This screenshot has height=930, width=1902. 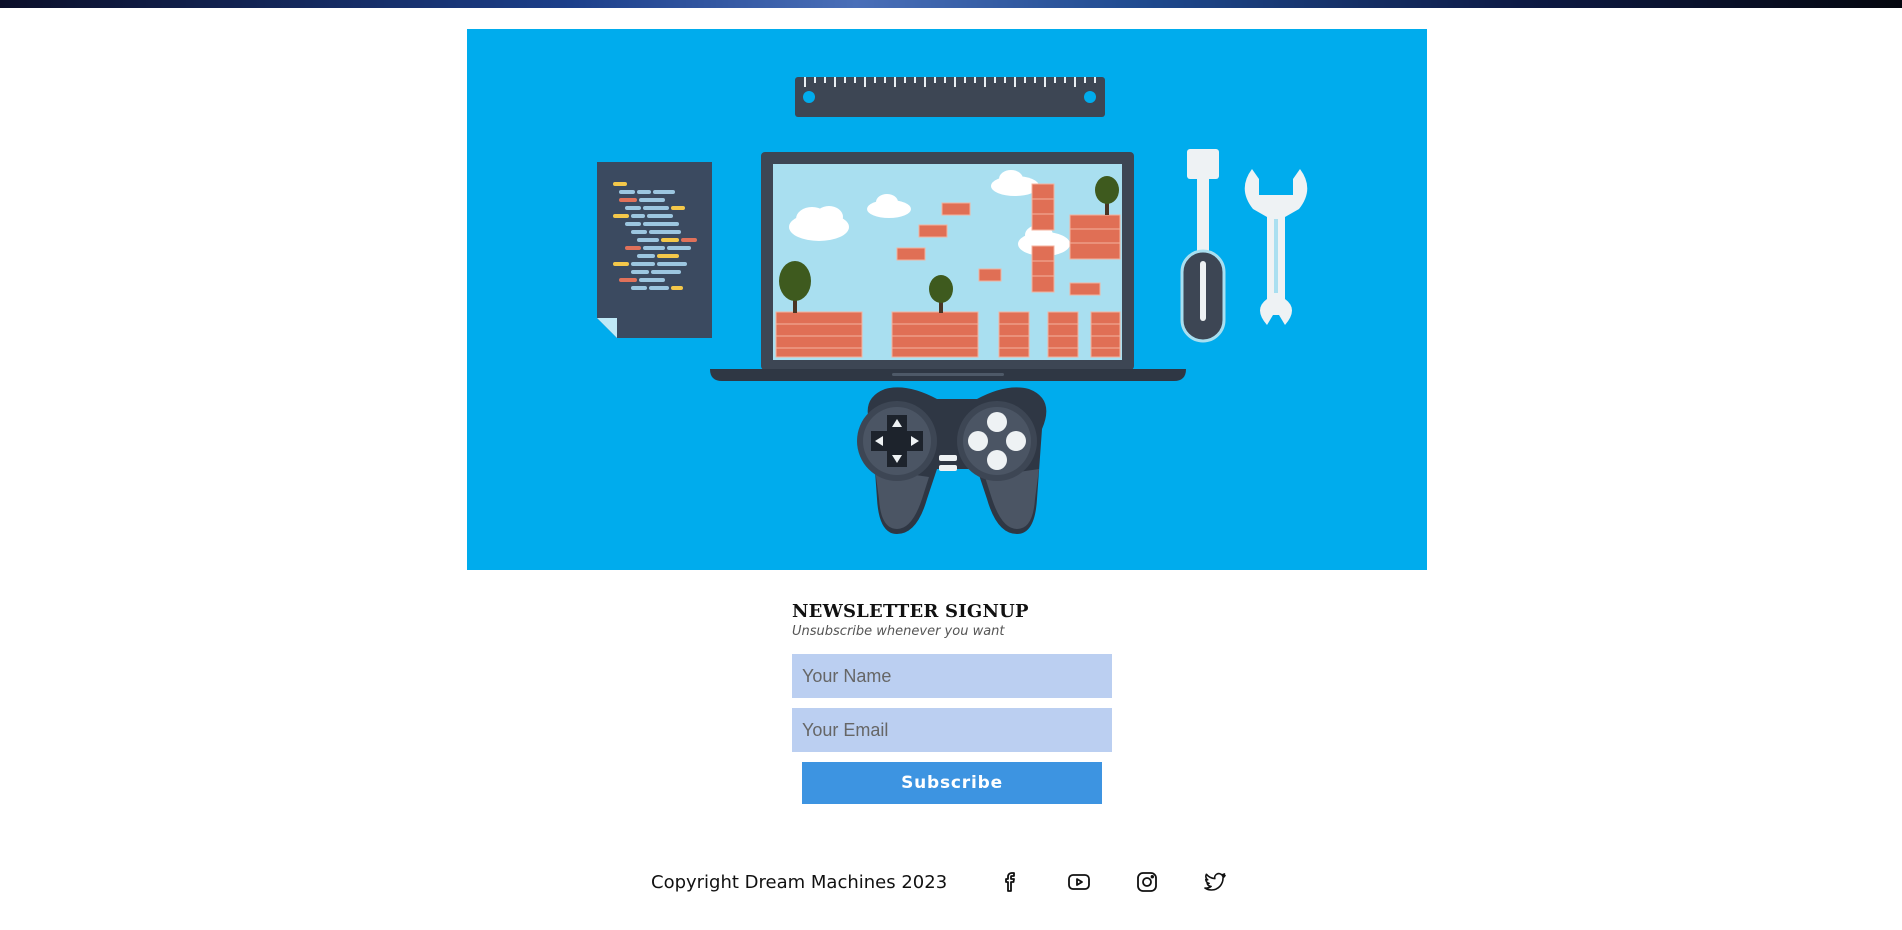 What do you see at coordinates (1203, 246) in the screenshot?
I see `screwdriver-icon` at bounding box center [1203, 246].